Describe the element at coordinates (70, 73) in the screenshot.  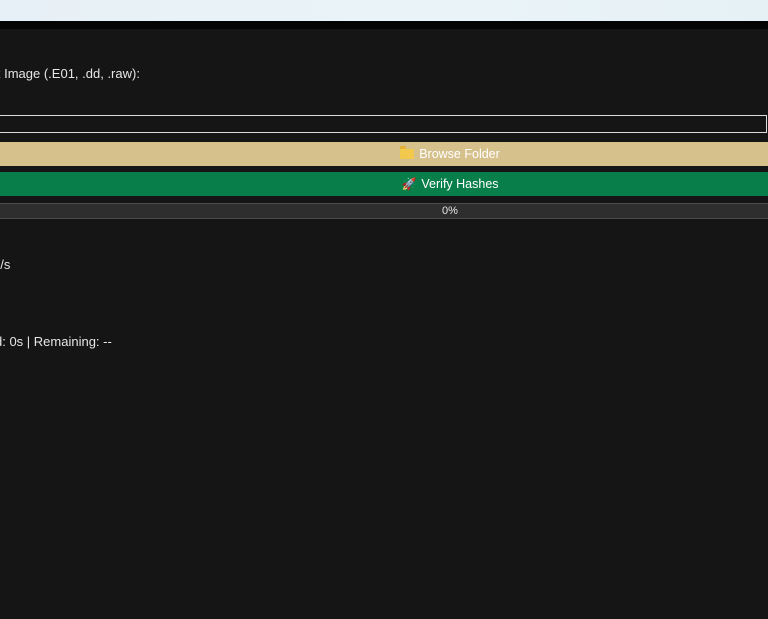
I see `image-path-label: k Image (.E01, .dd, .raw):` at that location.